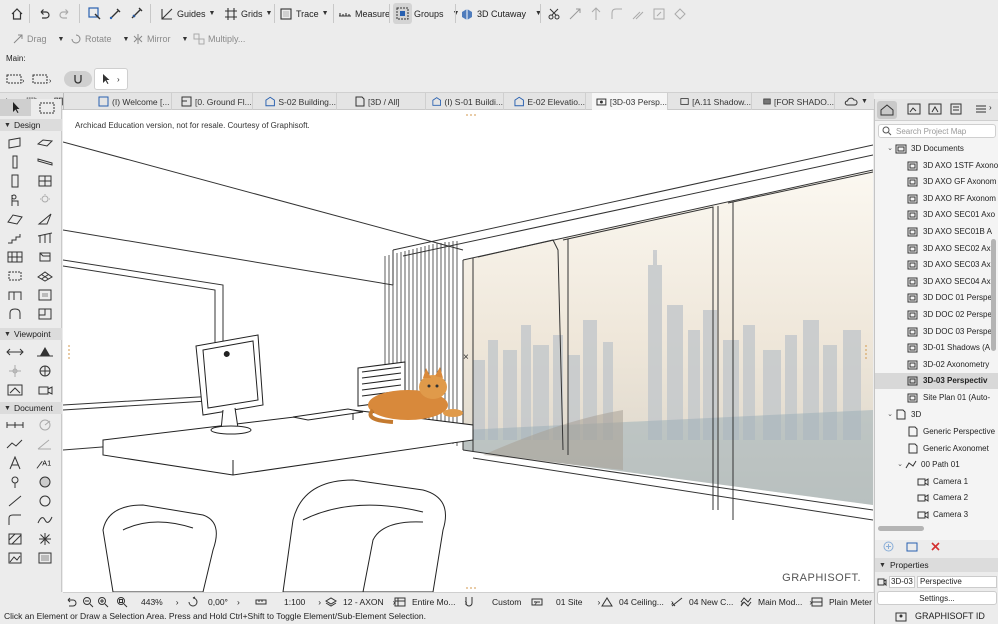 This screenshot has width=998, height=624. Describe the element at coordinates (45, 463) in the screenshot. I see `label-tool: A1` at that location.